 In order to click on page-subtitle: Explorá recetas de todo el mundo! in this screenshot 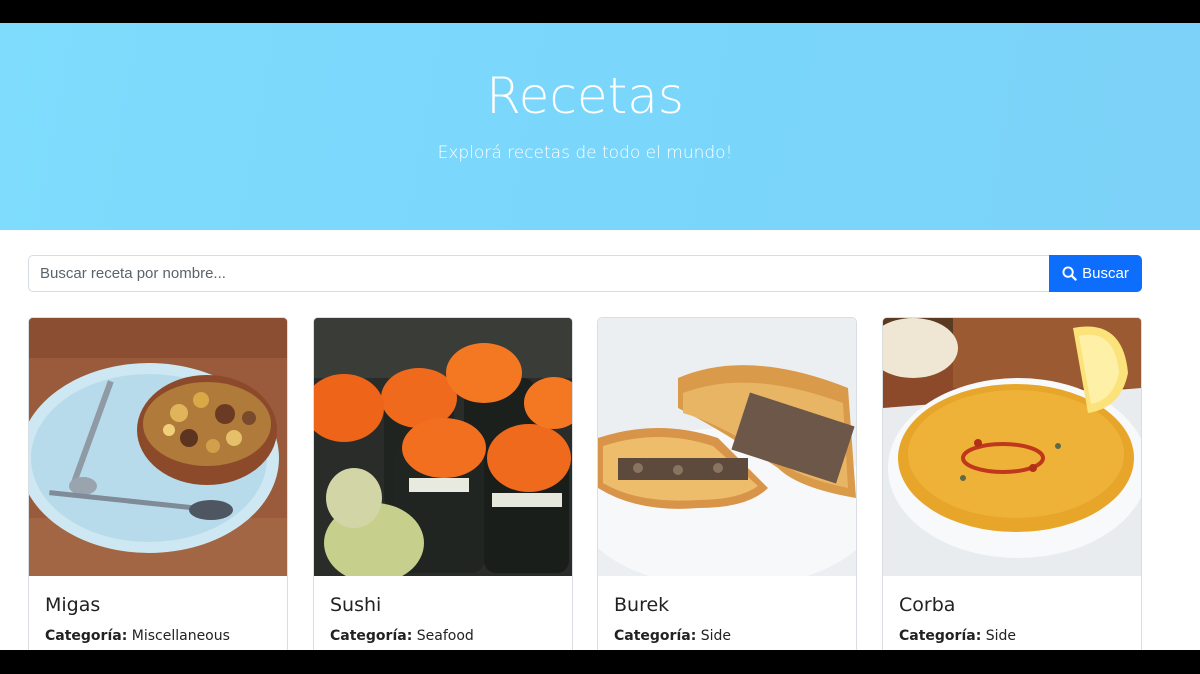, I will do `click(585, 153)`.